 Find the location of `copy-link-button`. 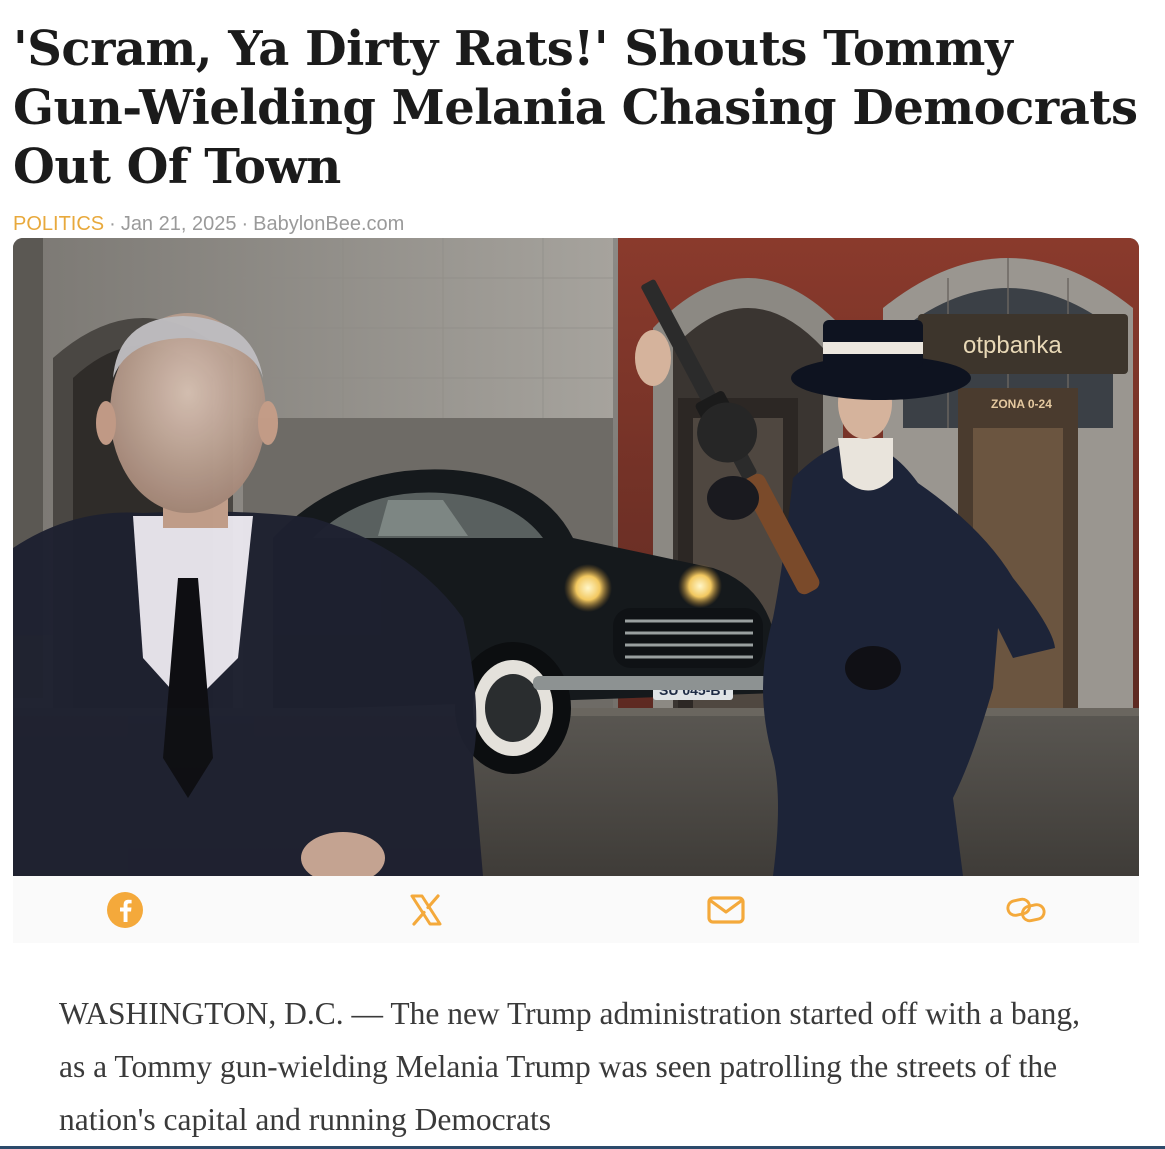

copy-link-button is located at coordinates (1026, 910).